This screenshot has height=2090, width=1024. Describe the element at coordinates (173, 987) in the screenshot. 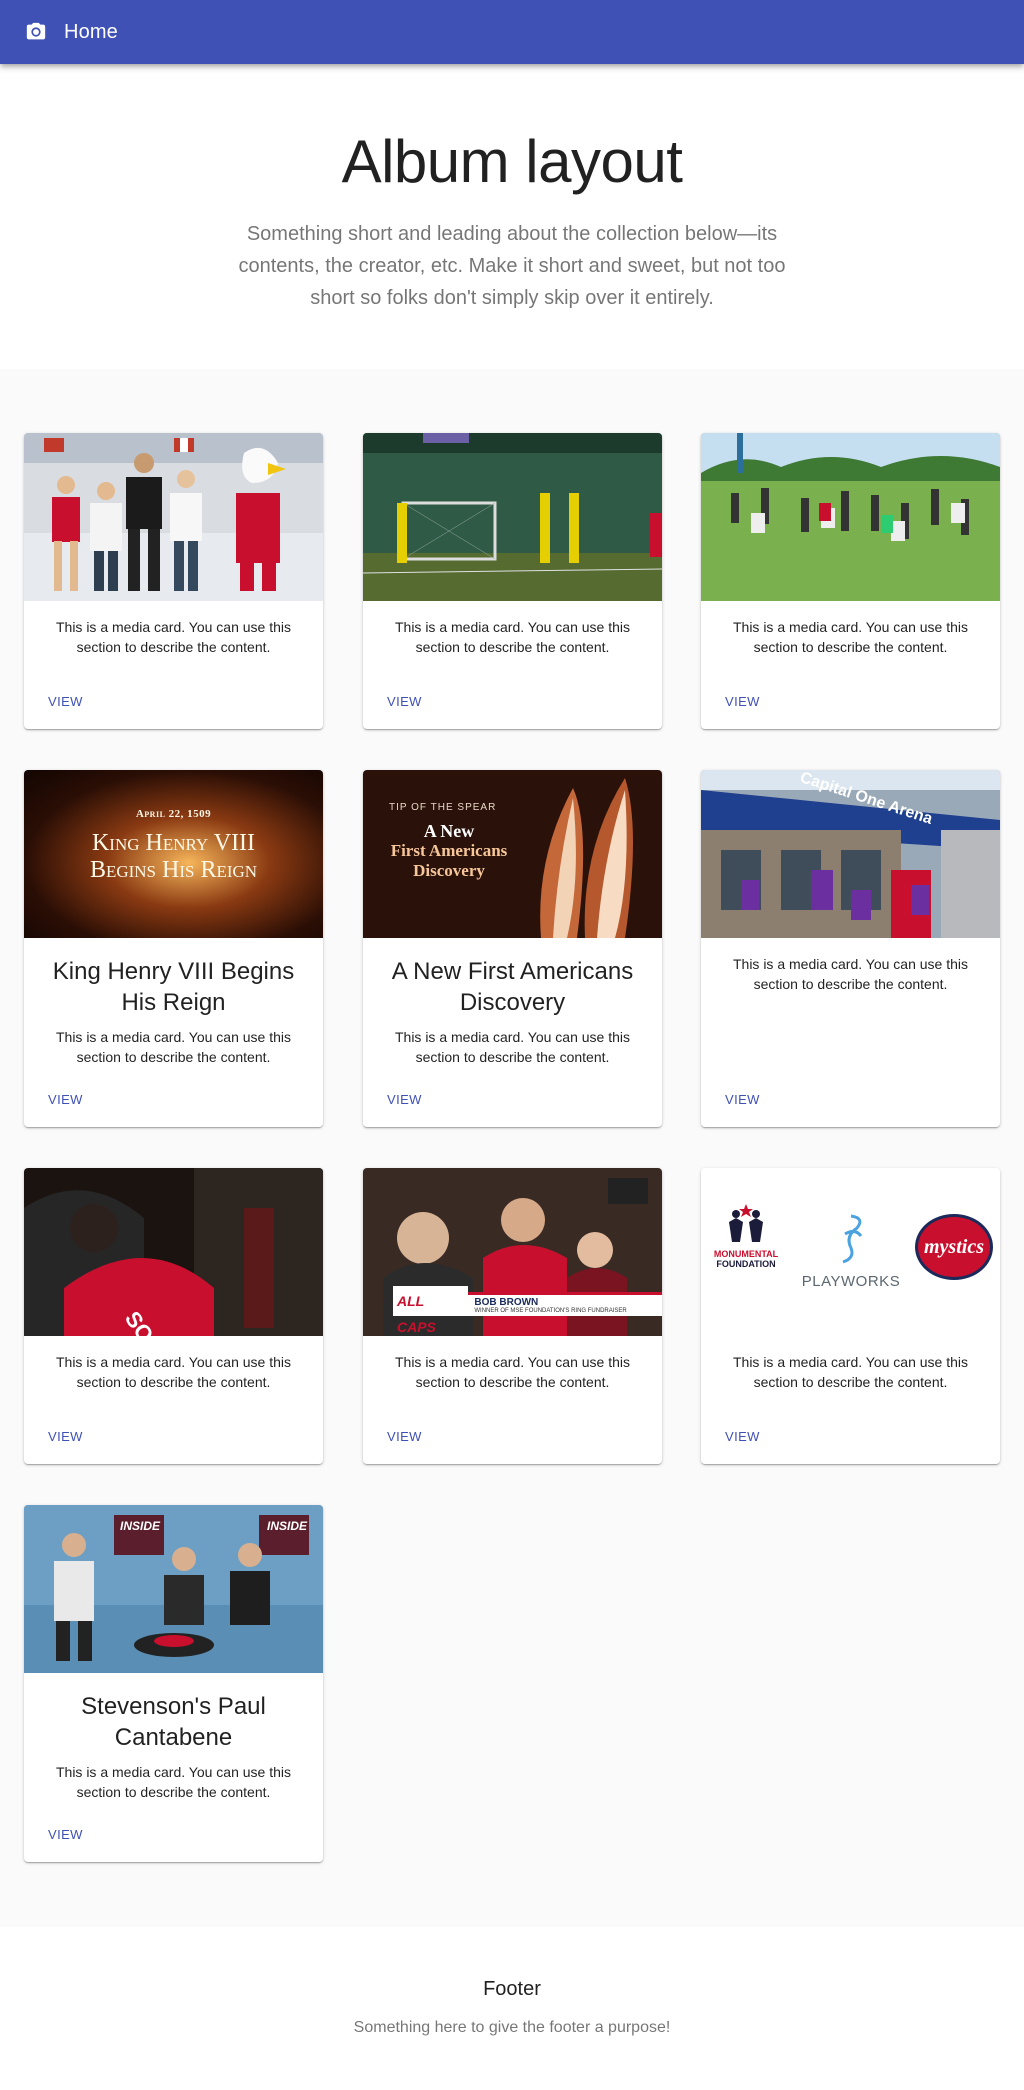

I see `card-title: King Henry VIII Begins His Reign` at that location.